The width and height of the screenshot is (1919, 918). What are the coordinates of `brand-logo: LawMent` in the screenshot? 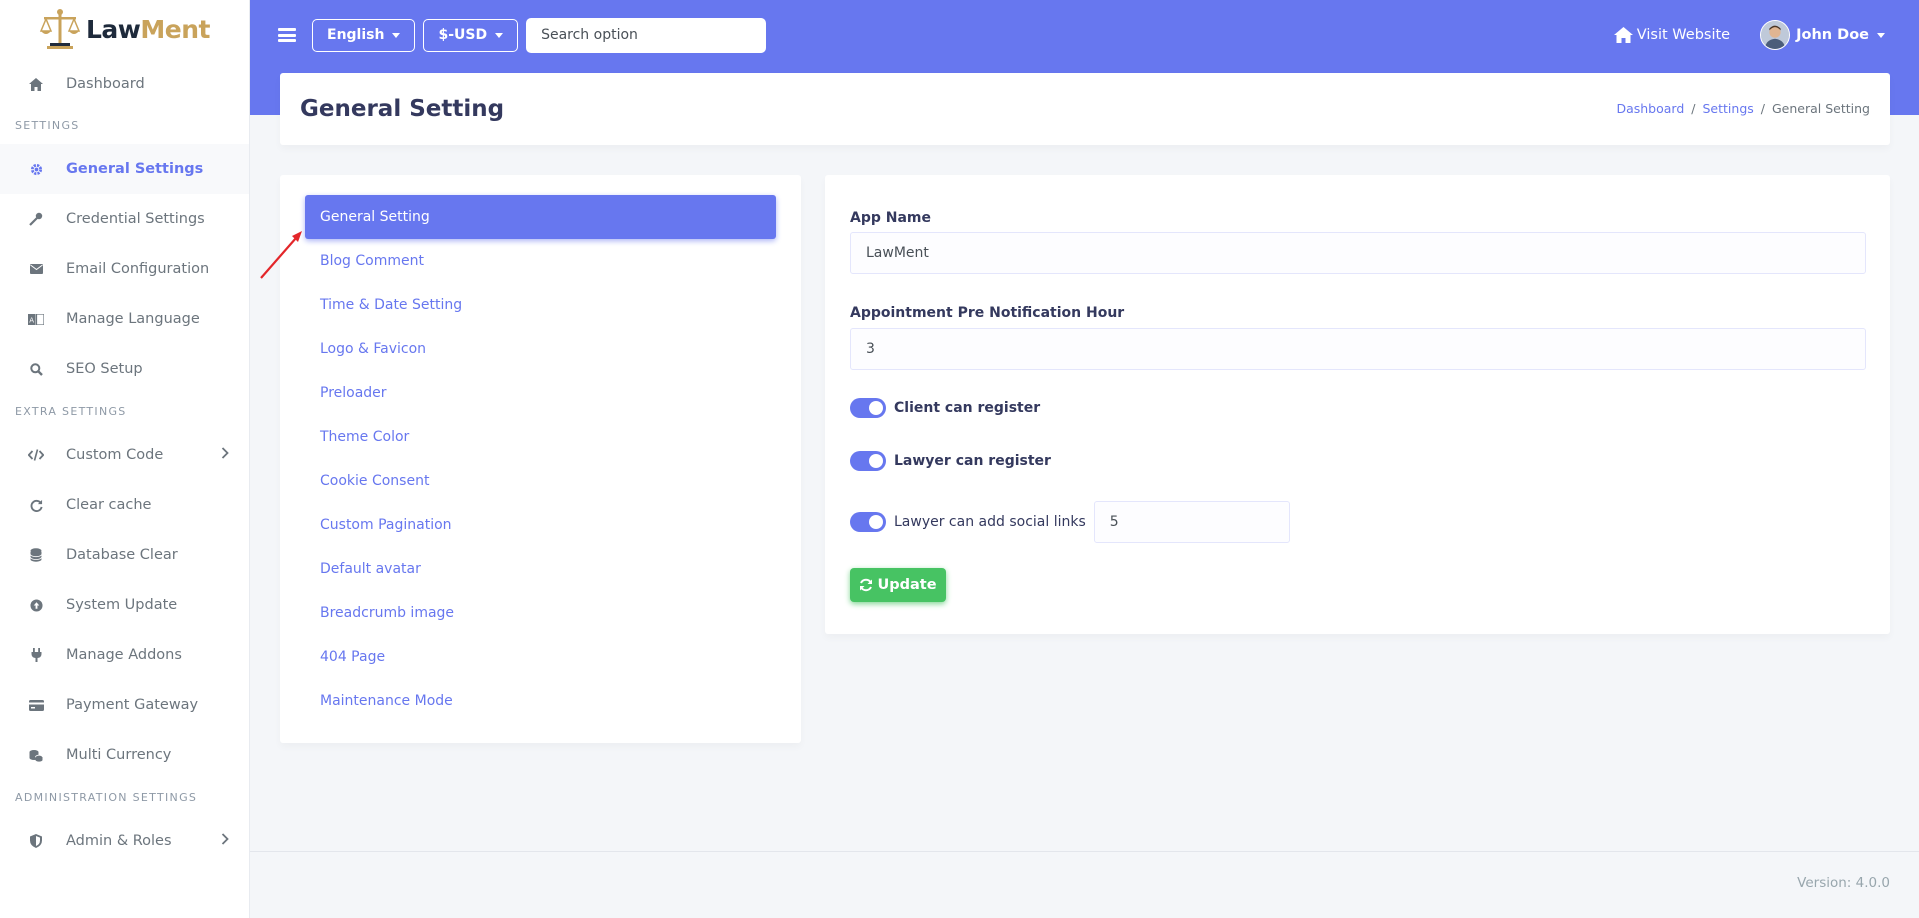 It's located at (124, 29).